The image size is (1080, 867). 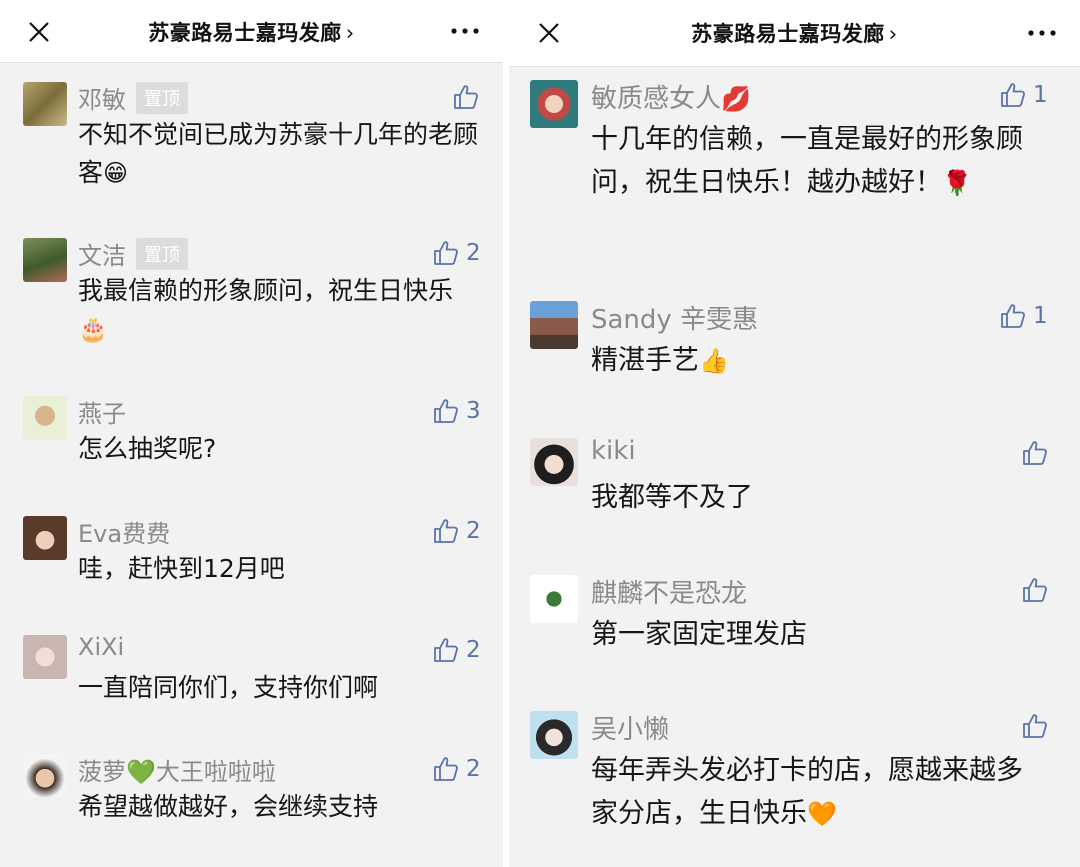 I want to click on commenter-name: XiXi, so click(x=101, y=647).